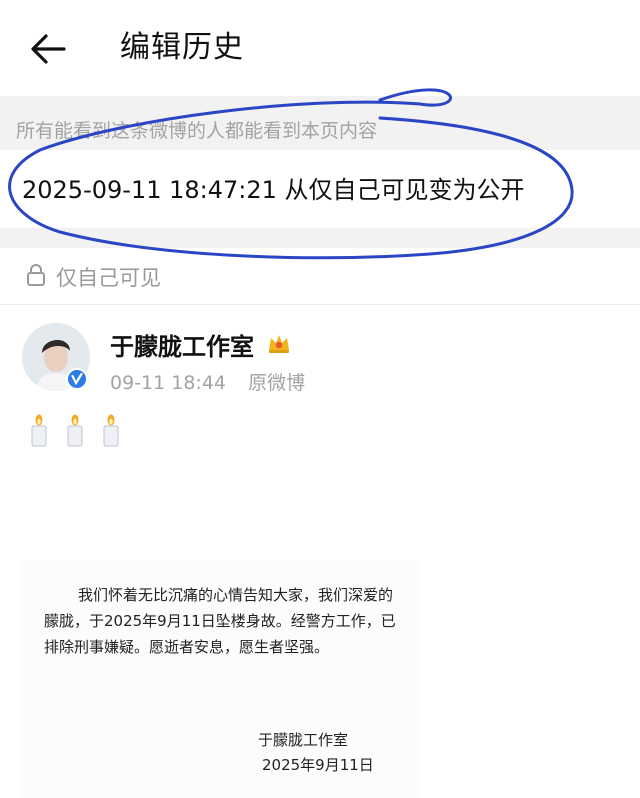  I want to click on statement-date: 2025年9月11日, so click(318, 765).